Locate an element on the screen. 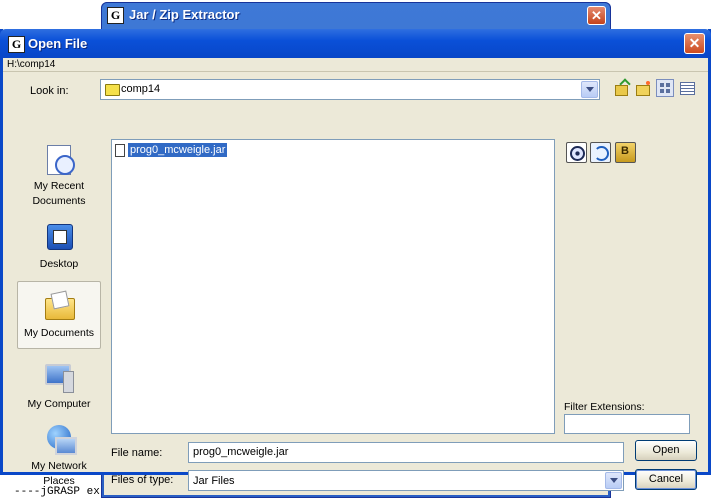  my-documents-icon is located at coordinates (59, 306).